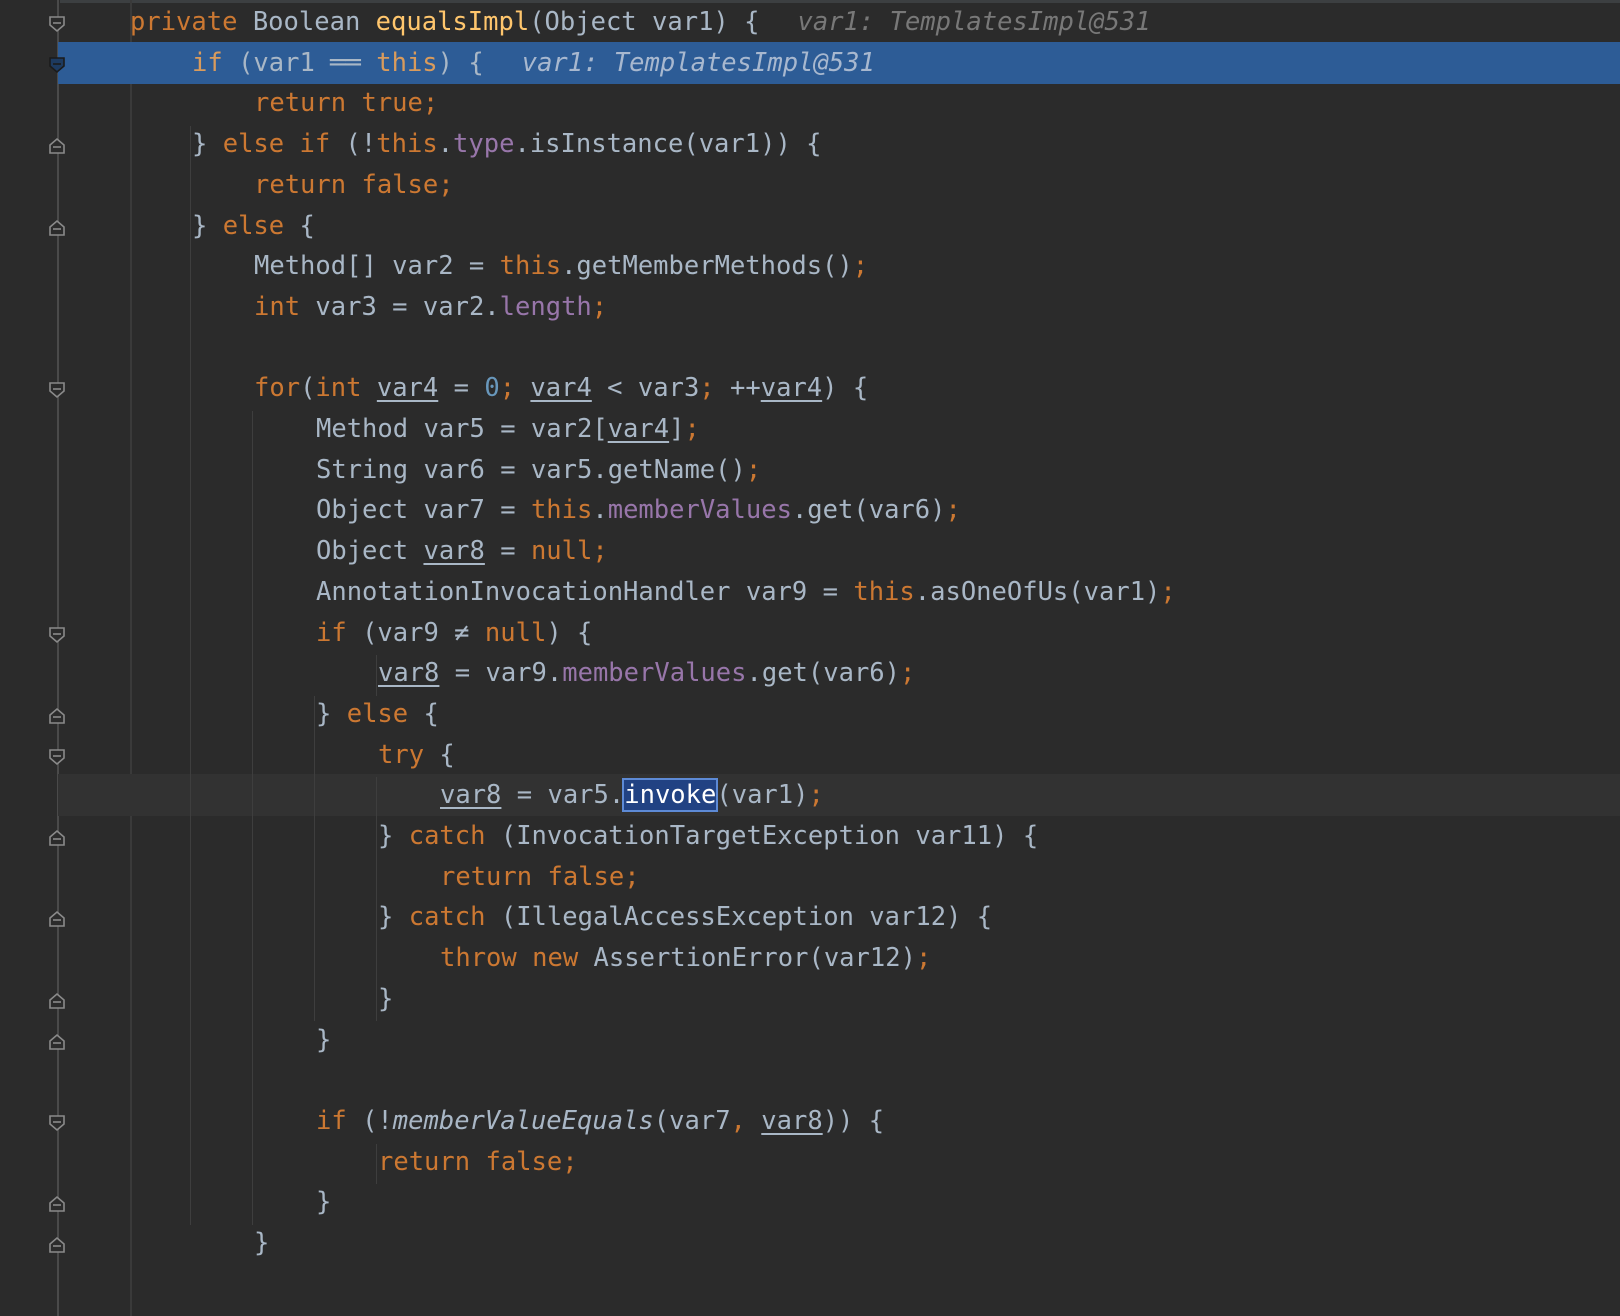 This screenshot has height=1316, width=1620. What do you see at coordinates (215, 62) in the screenshot?
I see `code-token: if` at bounding box center [215, 62].